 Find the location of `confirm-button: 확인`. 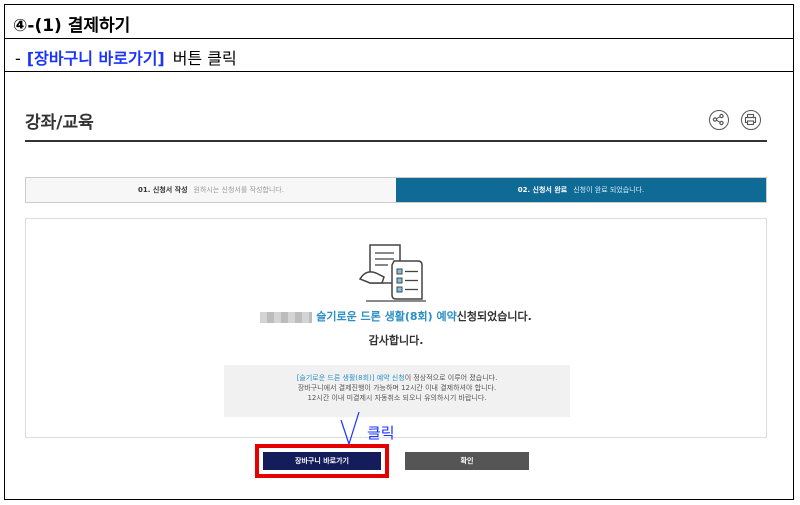

confirm-button: 확인 is located at coordinates (467, 461).